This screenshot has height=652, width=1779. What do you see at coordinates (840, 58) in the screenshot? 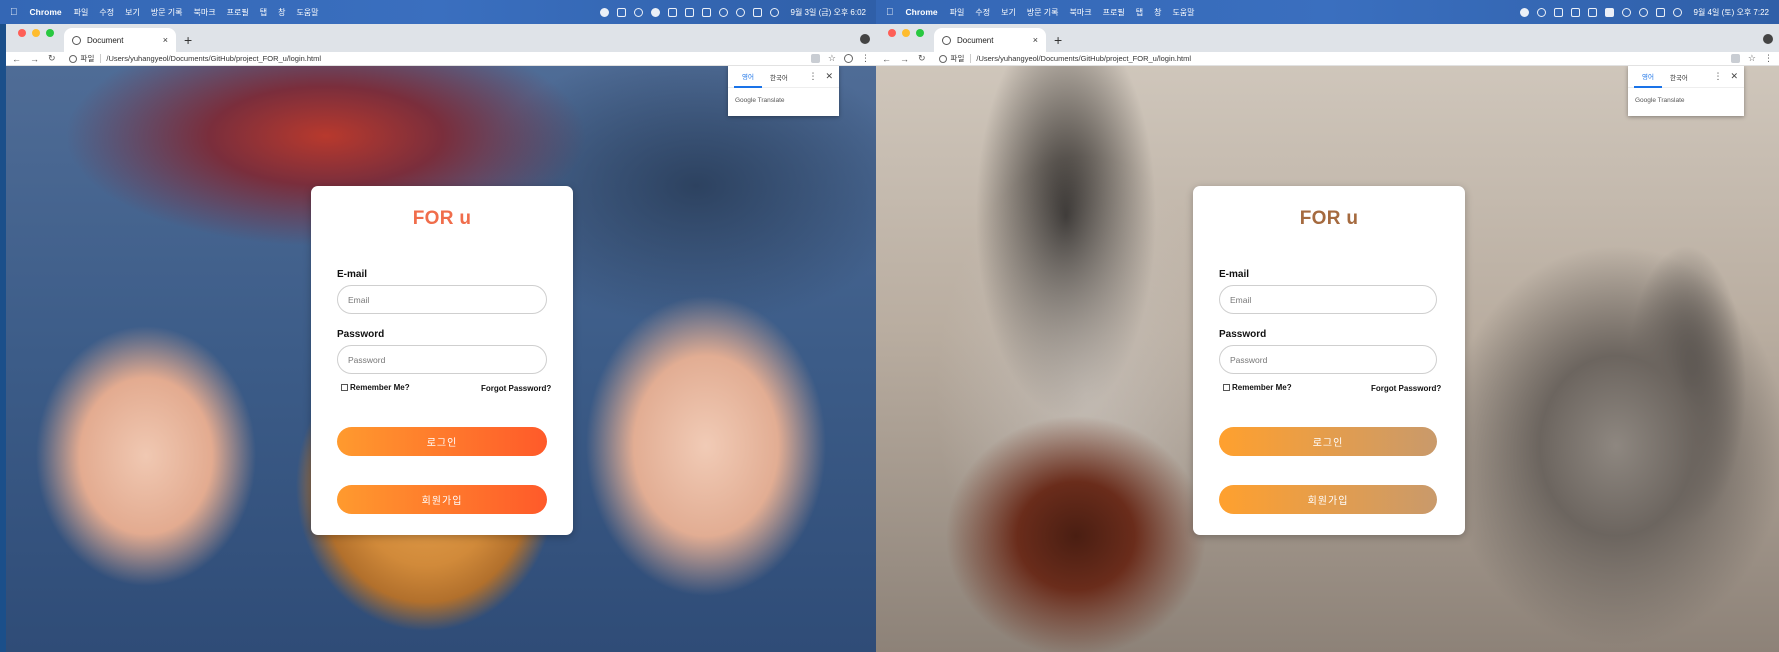
I see `address-actions: ☆ ⋮` at bounding box center [840, 58].